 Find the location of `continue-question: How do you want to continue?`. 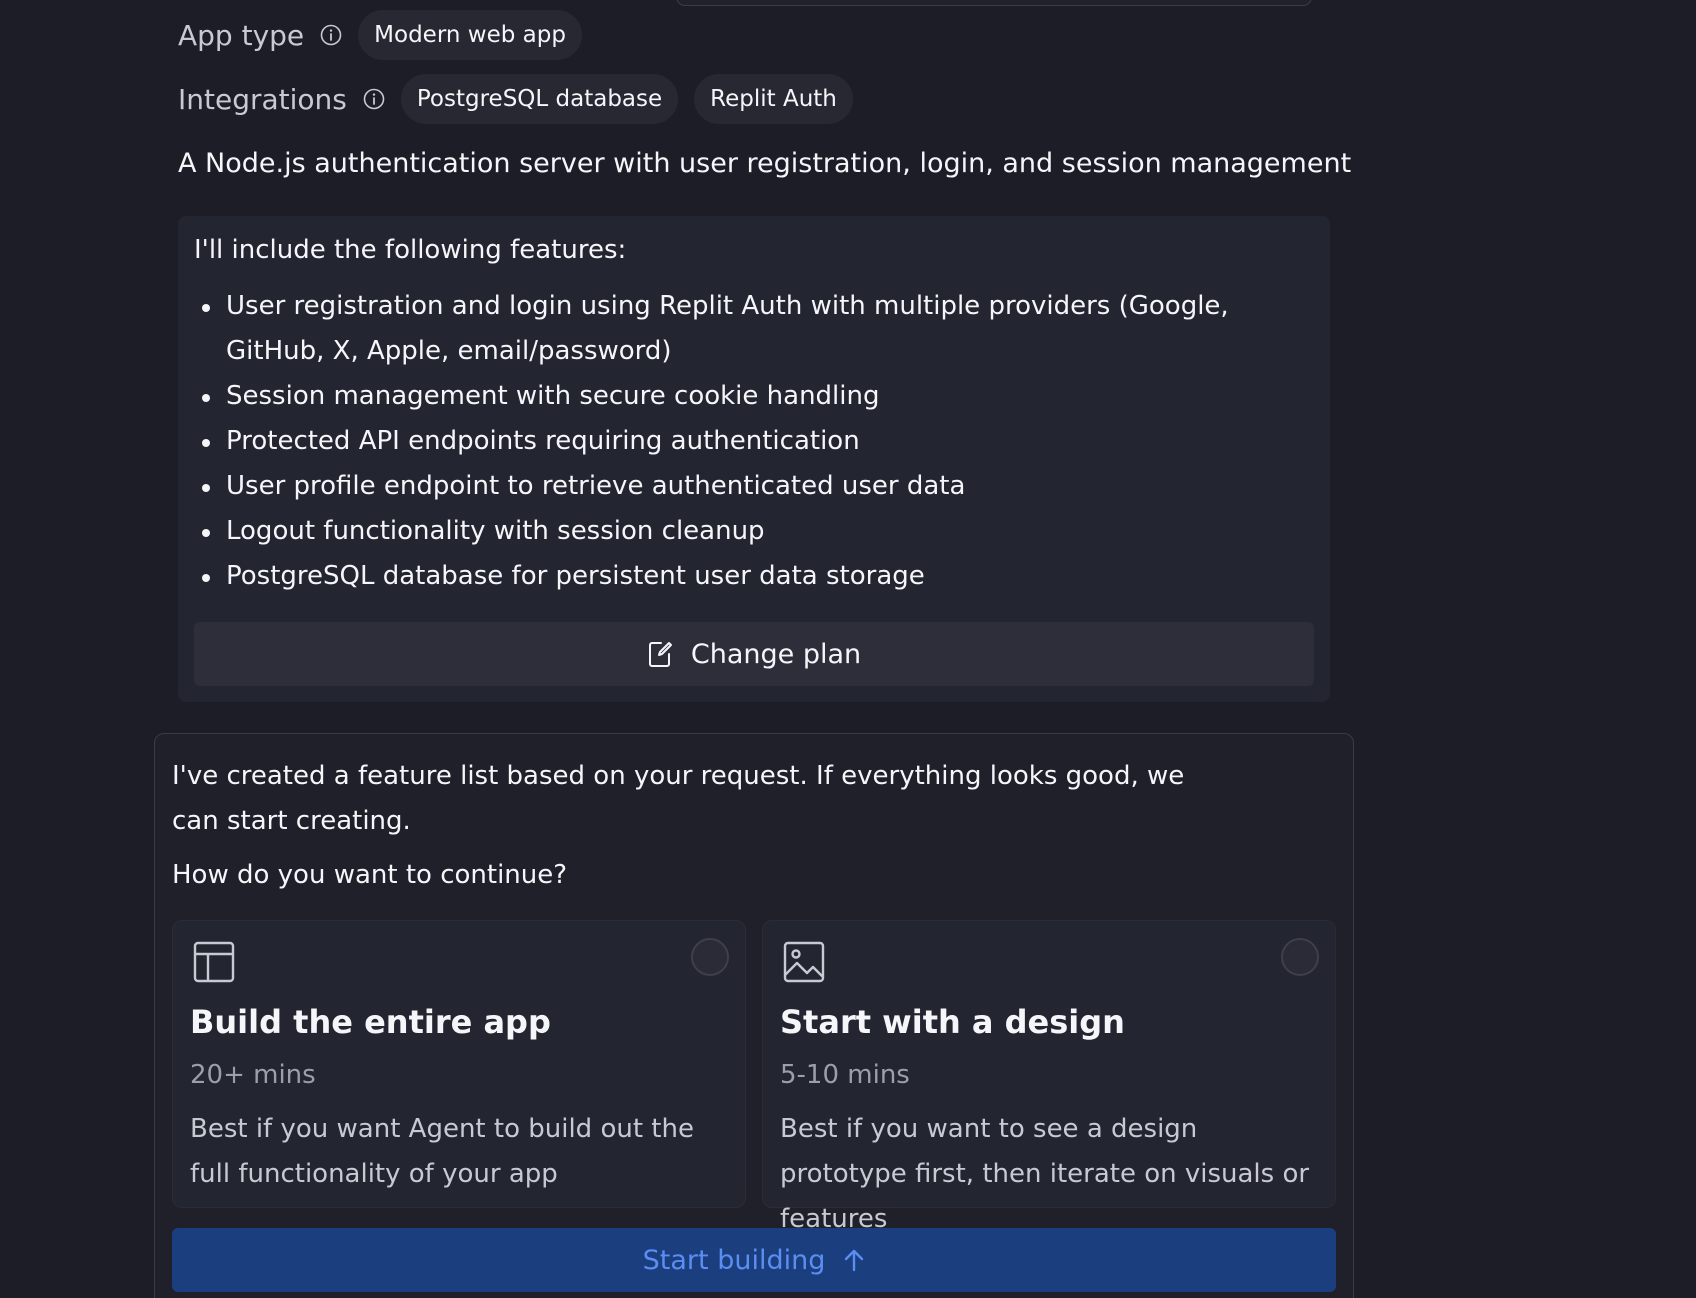

continue-question: How do you want to continue? is located at coordinates (370, 875).